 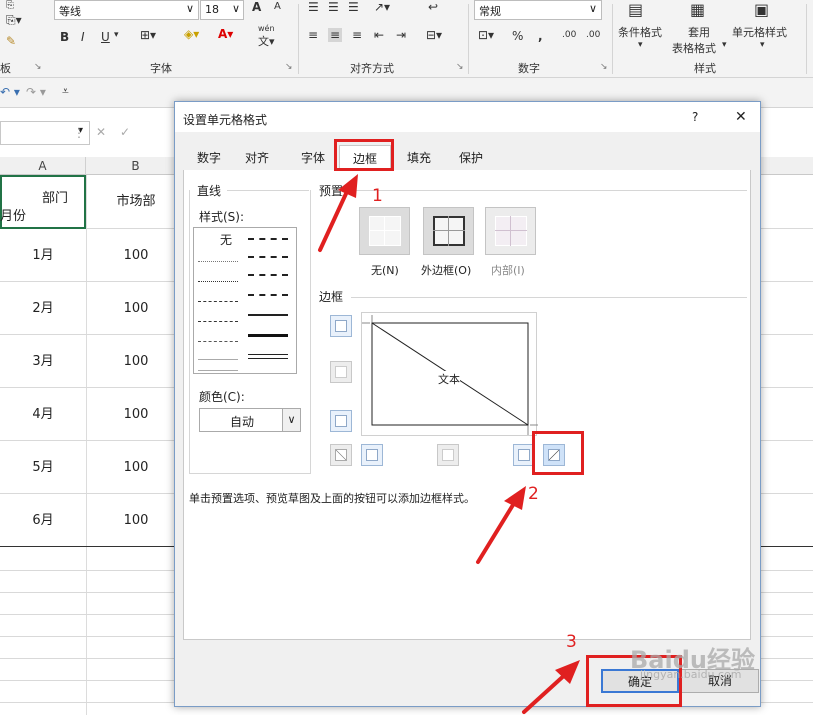 I want to click on watermark-url: jingyan.baidu.com, so click(x=691, y=674).